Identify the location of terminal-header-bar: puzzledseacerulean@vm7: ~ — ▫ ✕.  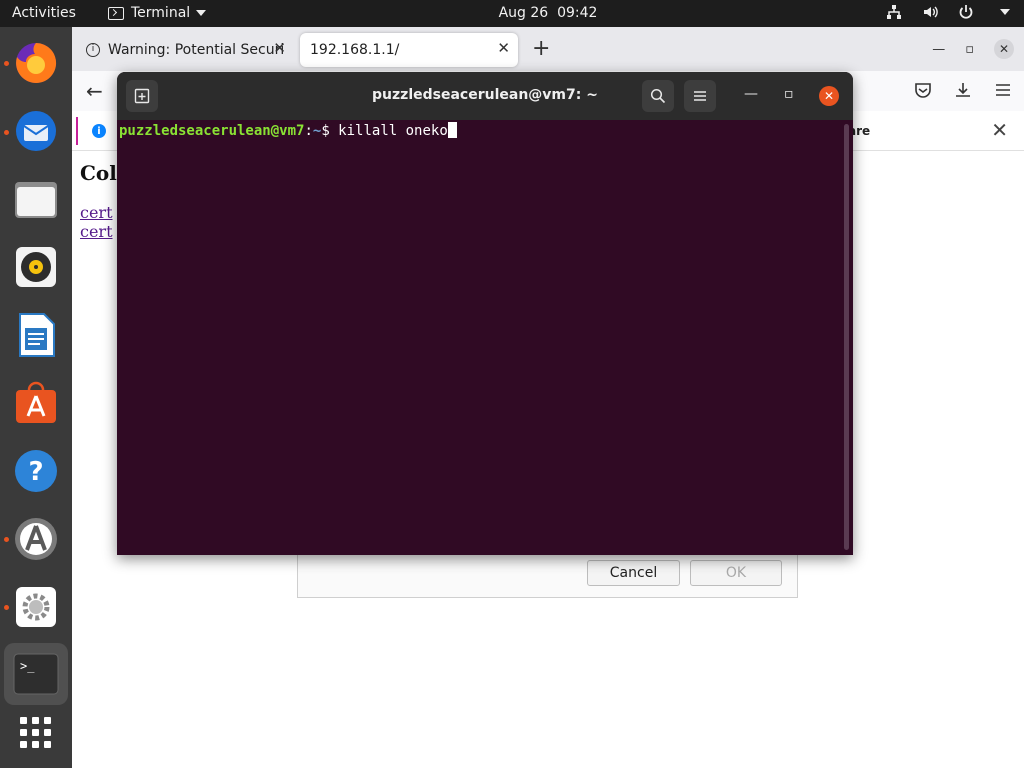
(485, 96).